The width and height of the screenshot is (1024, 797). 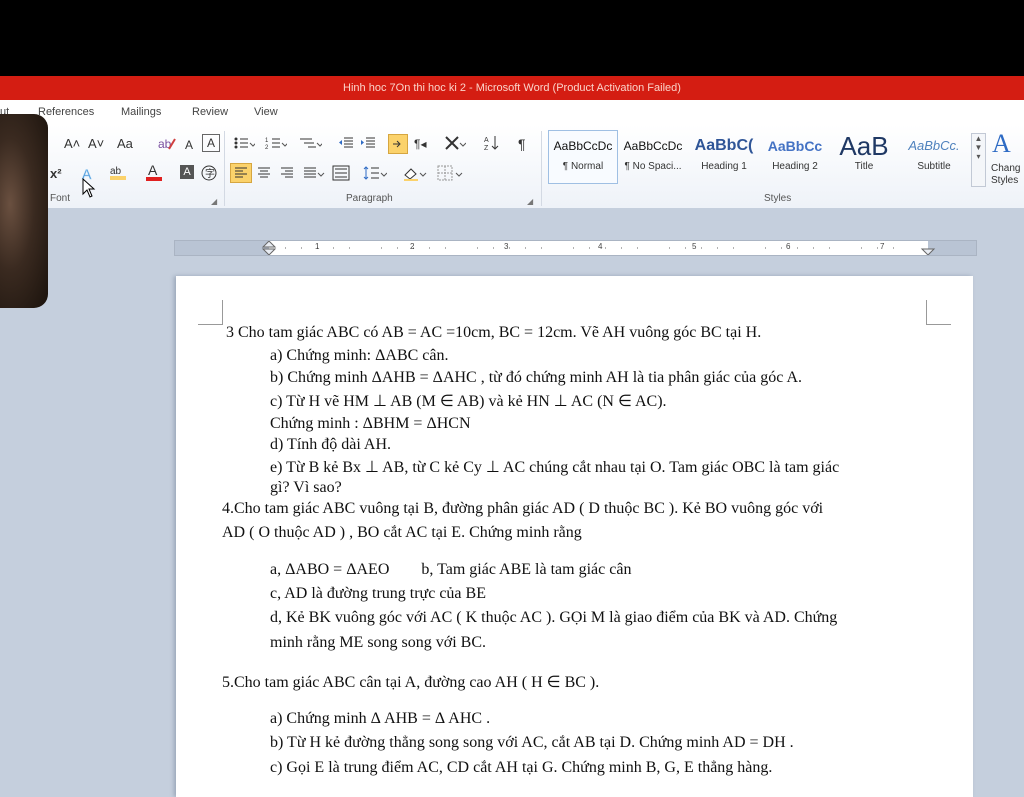 What do you see at coordinates (934, 145) in the screenshot?
I see `style-sample: AaBbCc.` at bounding box center [934, 145].